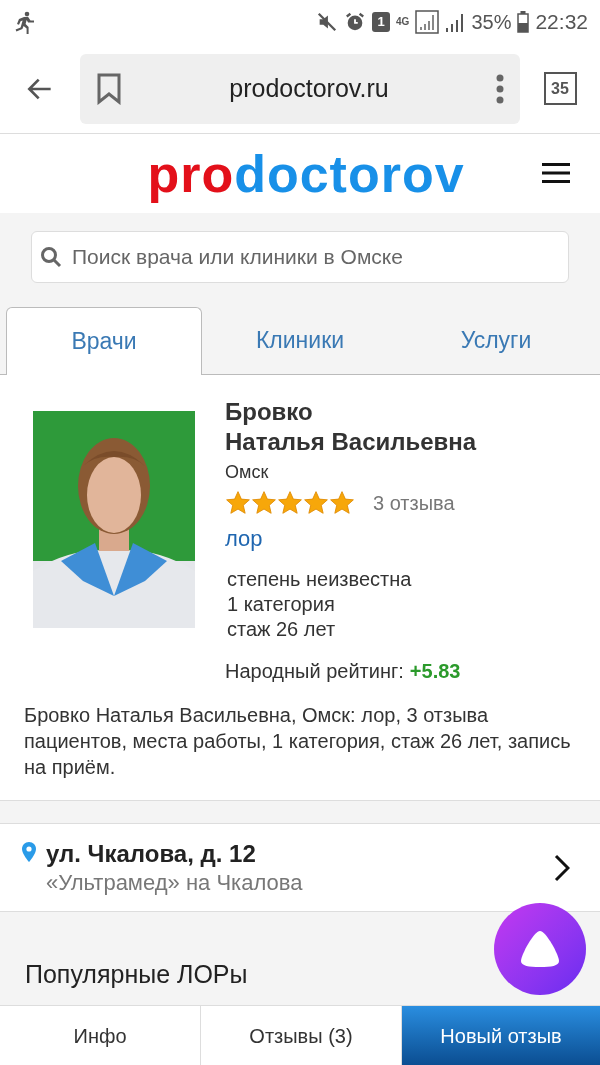 The height and width of the screenshot is (1065, 600). I want to click on bookmark-icon, so click(109, 88).